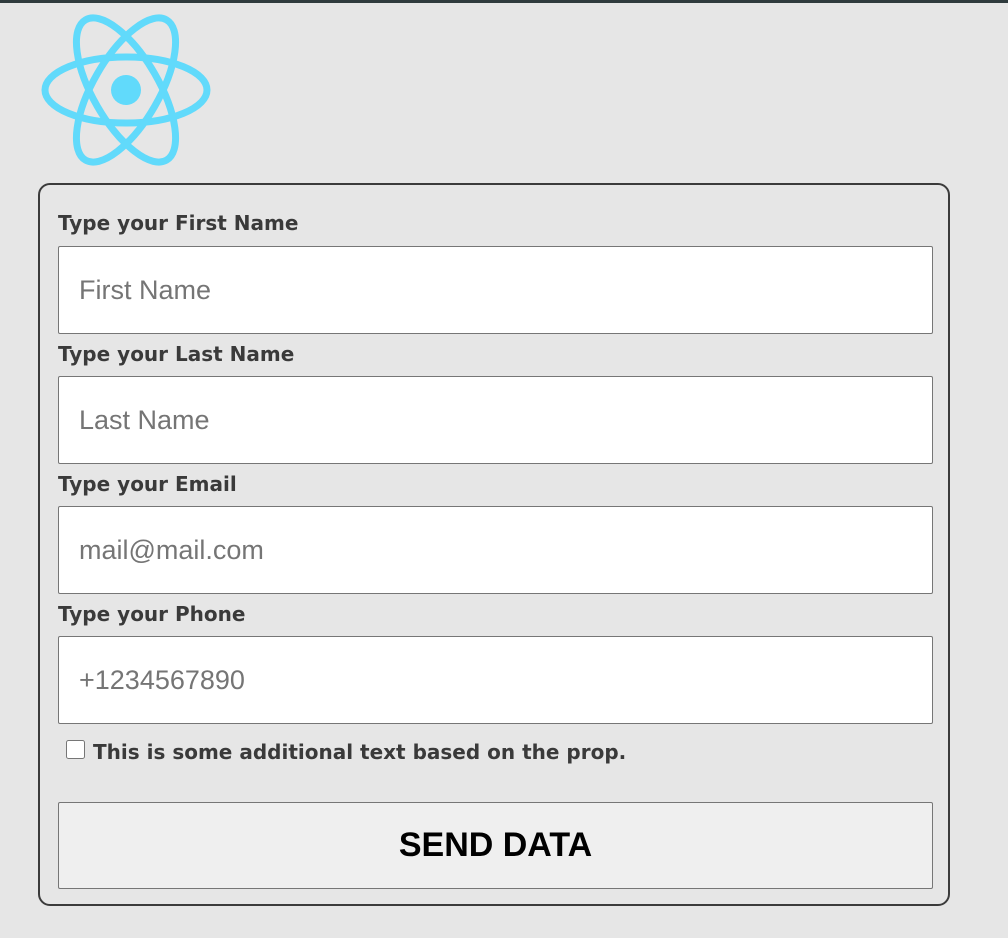 Image resolution: width=1008 pixels, height=938 pixels. What do you see at coordinates (126, 90) in the screenshot?
I see `react-atom-icon` at bounding box center [126, 90].